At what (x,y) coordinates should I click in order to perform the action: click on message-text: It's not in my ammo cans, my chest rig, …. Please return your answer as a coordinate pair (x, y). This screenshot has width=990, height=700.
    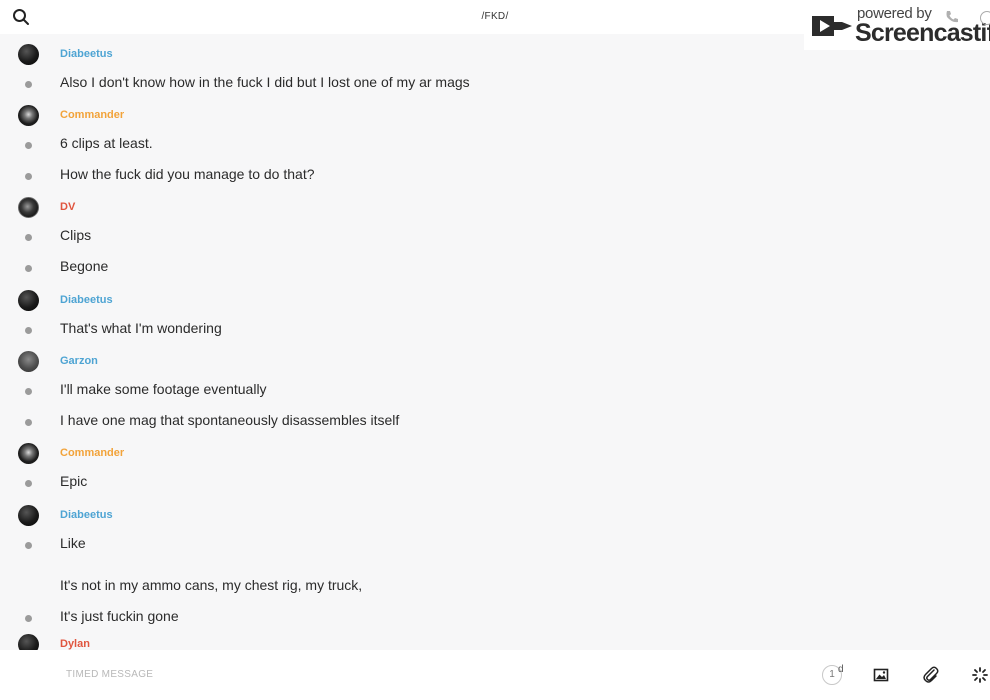
    Looking at the image, I should click on (211, 585).